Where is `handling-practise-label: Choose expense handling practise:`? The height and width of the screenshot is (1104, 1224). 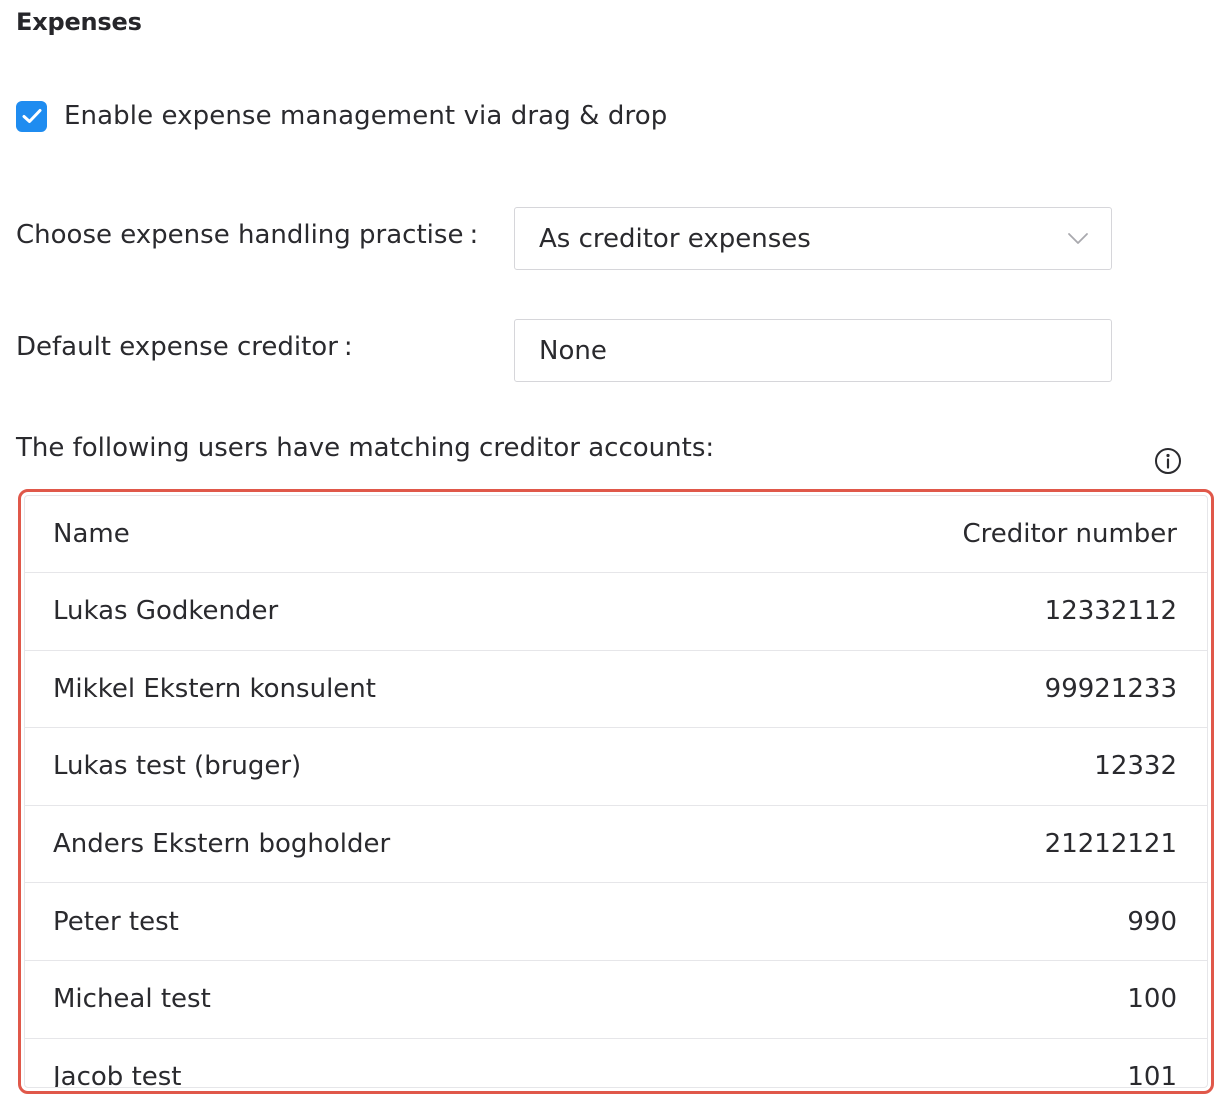
handling-practise-label: Choose expense handling practise: is located at coordinates (247, 235).